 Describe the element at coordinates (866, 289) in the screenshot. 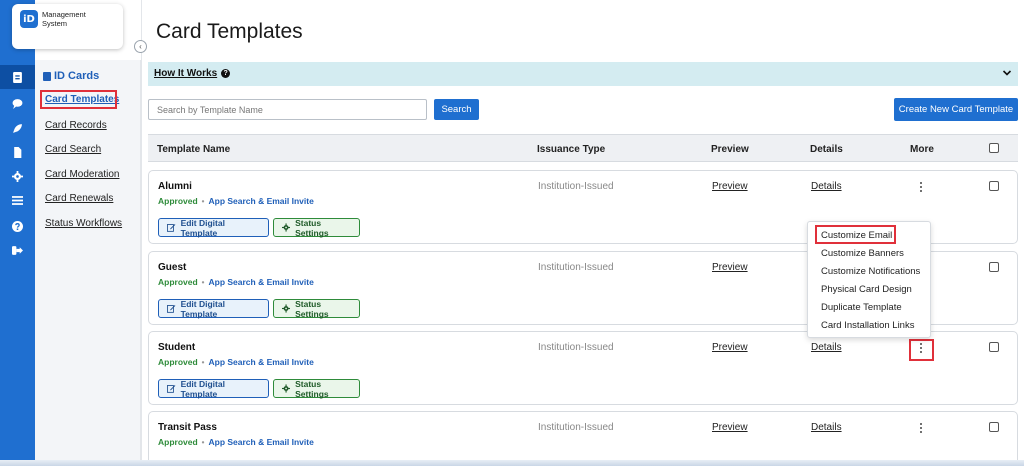

I see `menu-item-physical-card-design: Physical Card Design` at that location.